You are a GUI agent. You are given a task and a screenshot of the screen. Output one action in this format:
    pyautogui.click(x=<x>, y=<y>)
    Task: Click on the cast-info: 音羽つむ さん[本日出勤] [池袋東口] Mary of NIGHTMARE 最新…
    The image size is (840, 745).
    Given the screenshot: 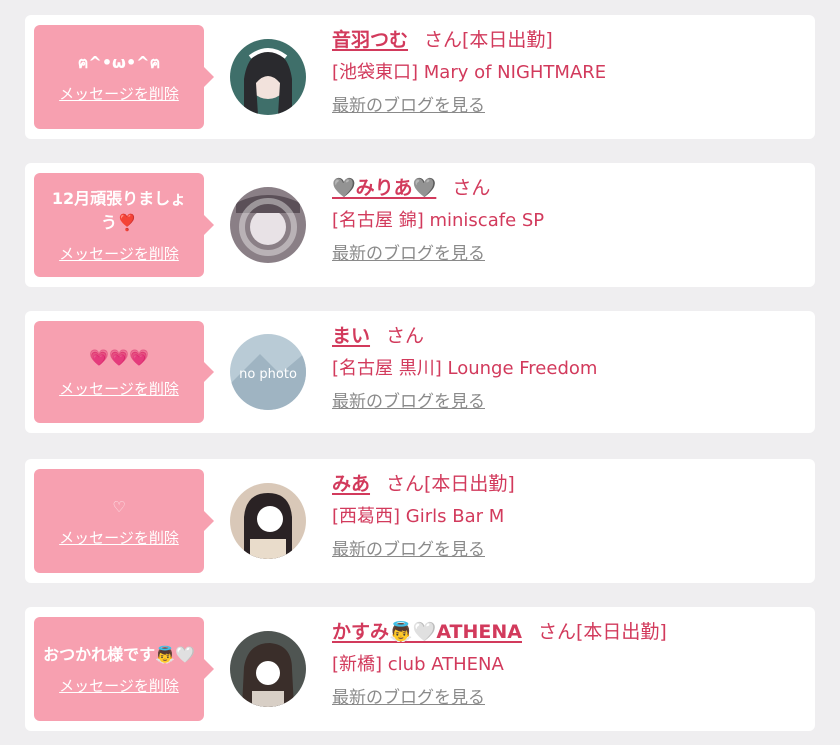 What is the action you would take?
    pyautogui.click(x=568, y=72)
    